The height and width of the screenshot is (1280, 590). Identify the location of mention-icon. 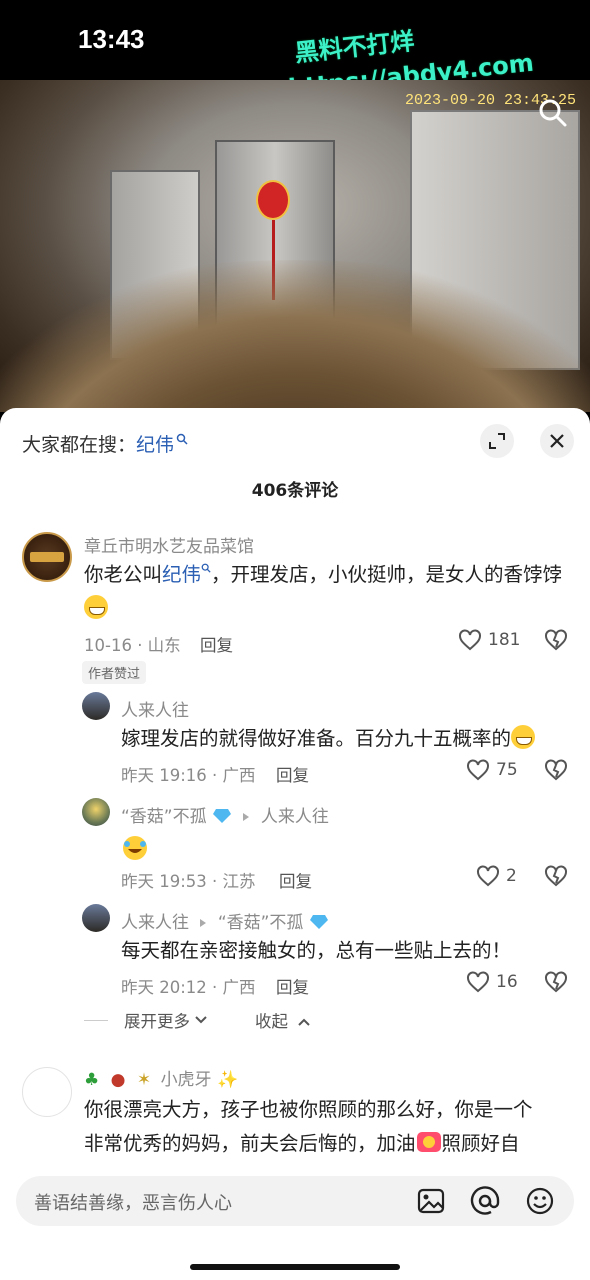
(485, 1201).